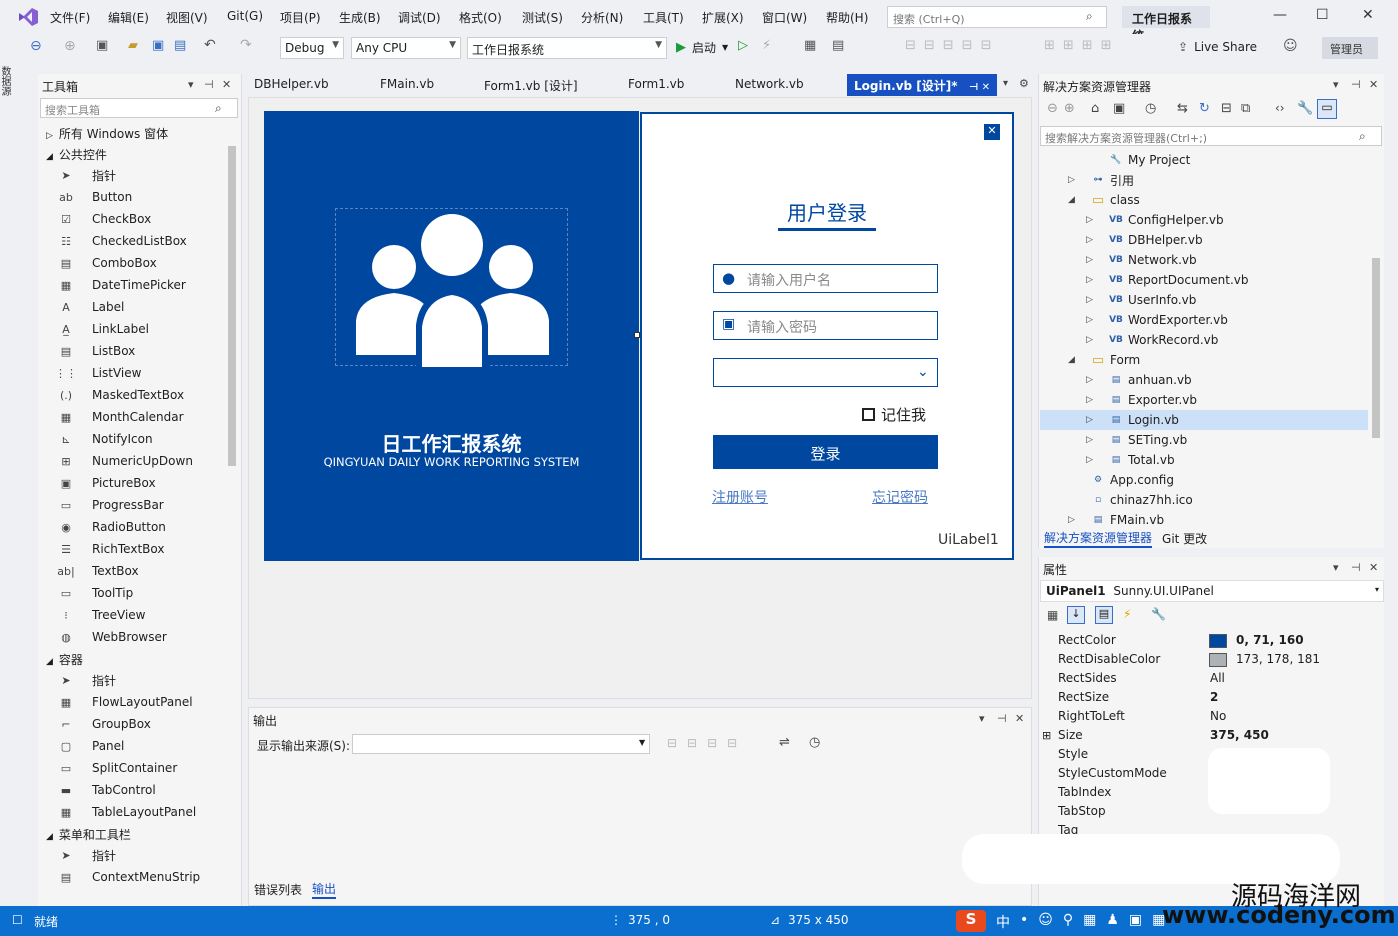 The height and width of the screenshot is (936, 1398). Describe the element at coordinates (97, 571) in the screenshot. I see `toolbox-item: ab| TextBox` at that location.